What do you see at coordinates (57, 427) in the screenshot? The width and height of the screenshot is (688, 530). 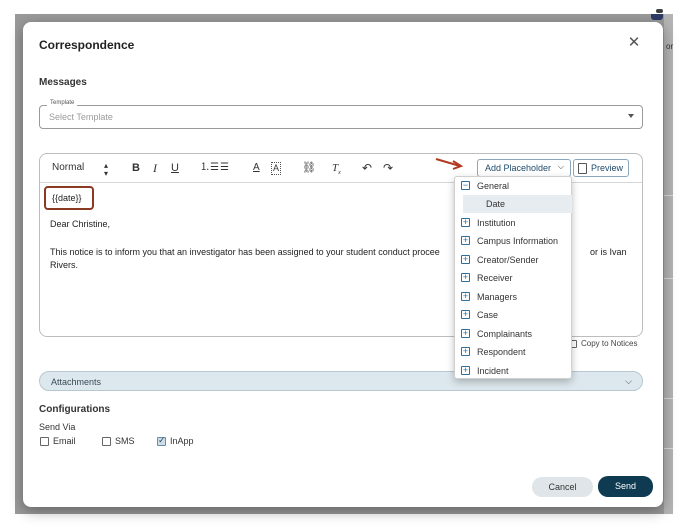 I see `send-via-label: Send Via` at bounding box center [57, 427].